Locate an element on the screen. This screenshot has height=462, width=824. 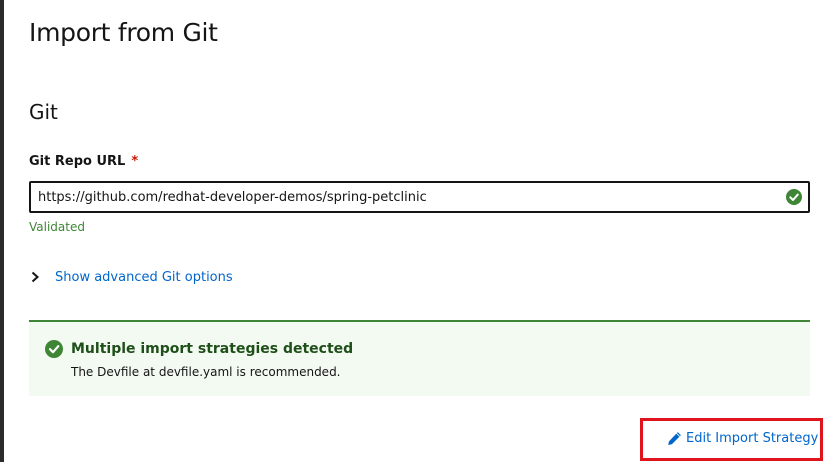
edit-import-strategy-label: Edit Import Strategy is located at coordinates (752, 438).